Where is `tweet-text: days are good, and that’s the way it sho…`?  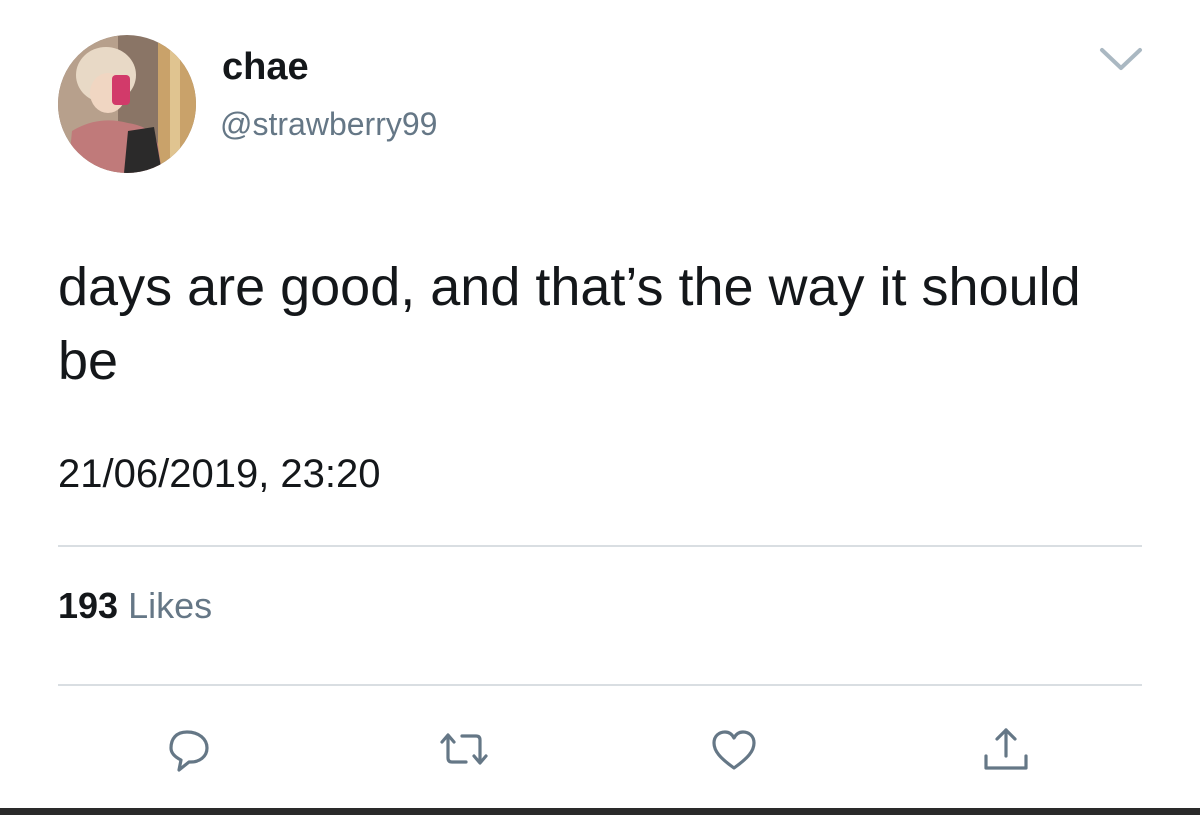
tweet-text: days are good, and that’s the way it sho… is located at coordinates (569, 324).